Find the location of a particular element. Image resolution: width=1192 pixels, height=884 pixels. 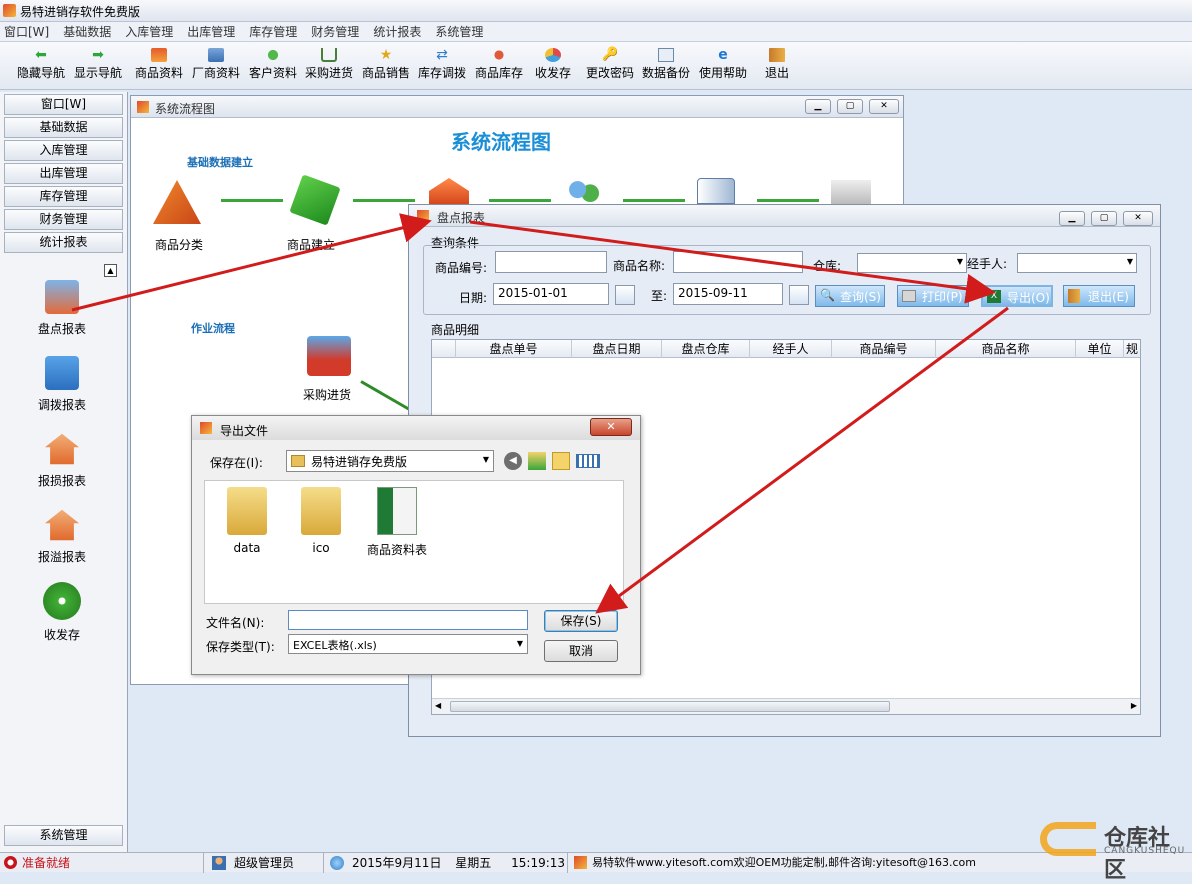

status-ready-text: 准备就绪 is located at coordinates (46, 863).